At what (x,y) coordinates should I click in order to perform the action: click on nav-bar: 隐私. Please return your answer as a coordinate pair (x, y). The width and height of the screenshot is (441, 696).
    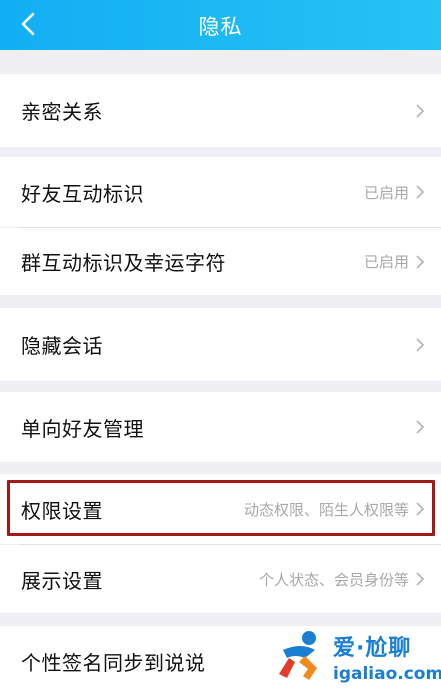
    Looking at the image, I should click on (220, 25).